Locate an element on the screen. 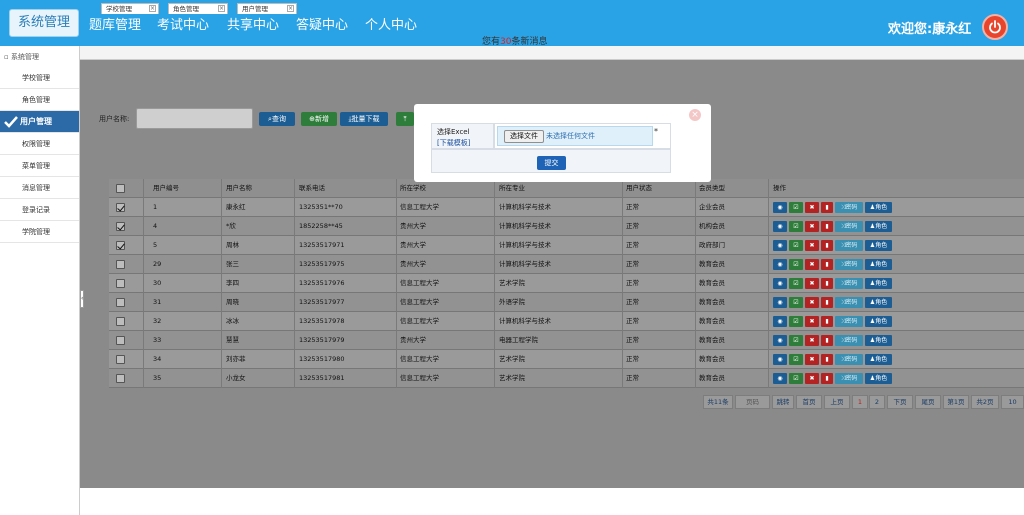 This screenshot has width=1024, height=515. submit-button: 提交 is located at coordinates (551, 163).